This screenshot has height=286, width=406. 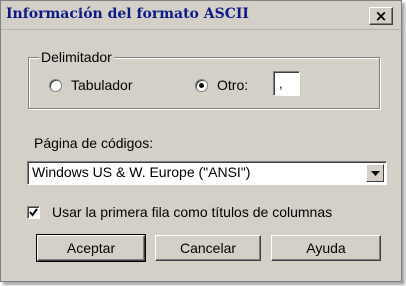 I want to click on cancel-button: Cancelar, so click(x=208, y=248).